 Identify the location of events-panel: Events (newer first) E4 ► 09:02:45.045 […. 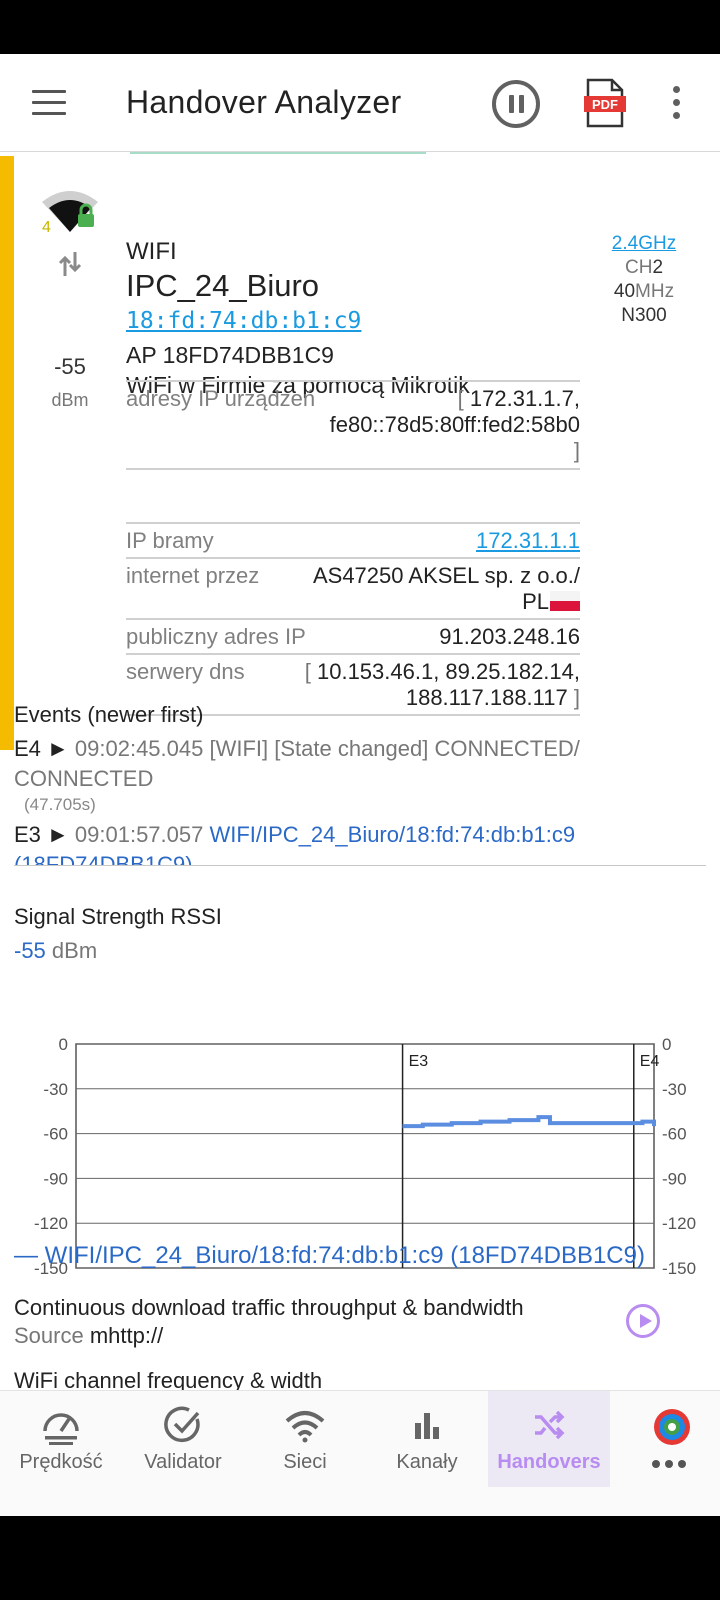
(360, 784).